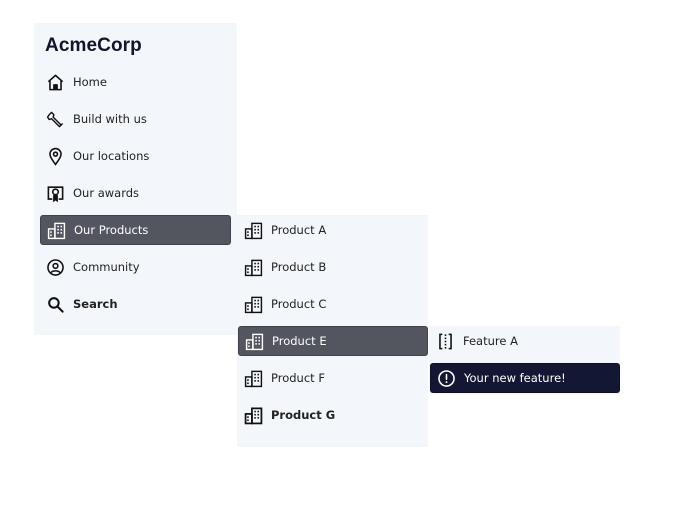 Image resolution: width=700 pixels, height=521 pixels. I want to click on submenu-item-product-e: Product E, so click(333, 341).